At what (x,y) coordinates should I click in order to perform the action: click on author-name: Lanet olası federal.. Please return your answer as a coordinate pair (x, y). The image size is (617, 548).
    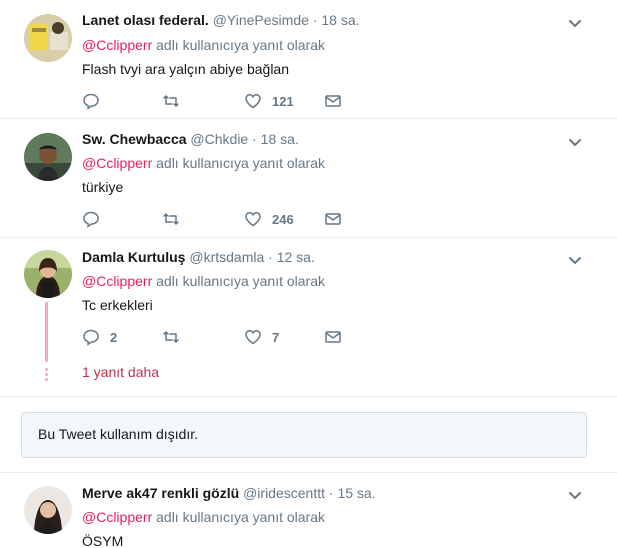
    Looking at the image, I should click on (145, 20).